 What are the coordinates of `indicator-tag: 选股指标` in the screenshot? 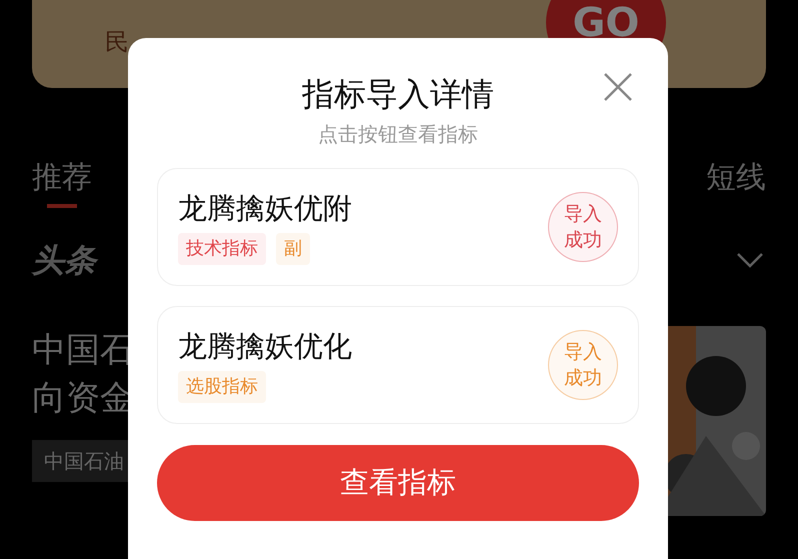 It's located at (222, 387).